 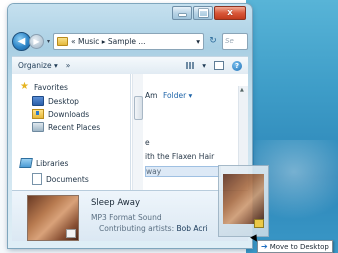 I want to click on desktop-icon, so click(x=38, y=101).